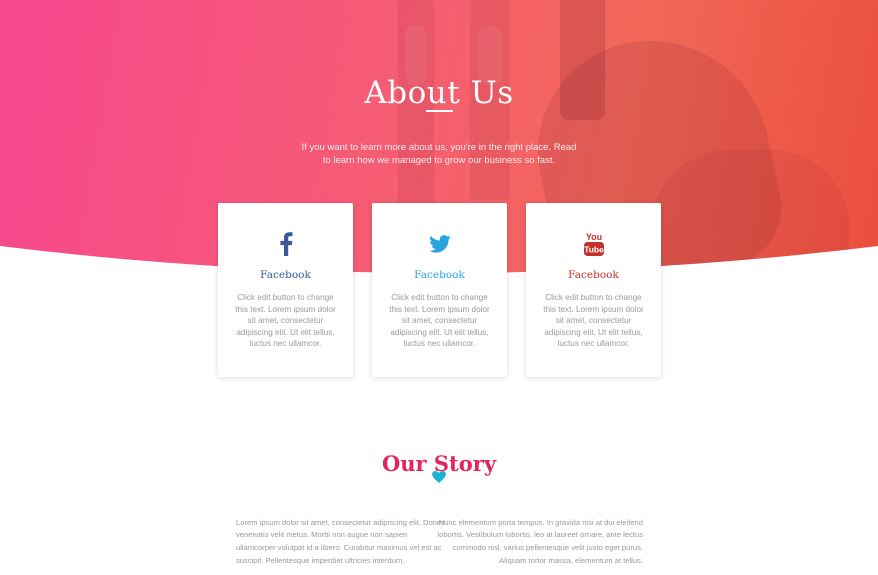  I want to click on title-divider, so click(439, 111).